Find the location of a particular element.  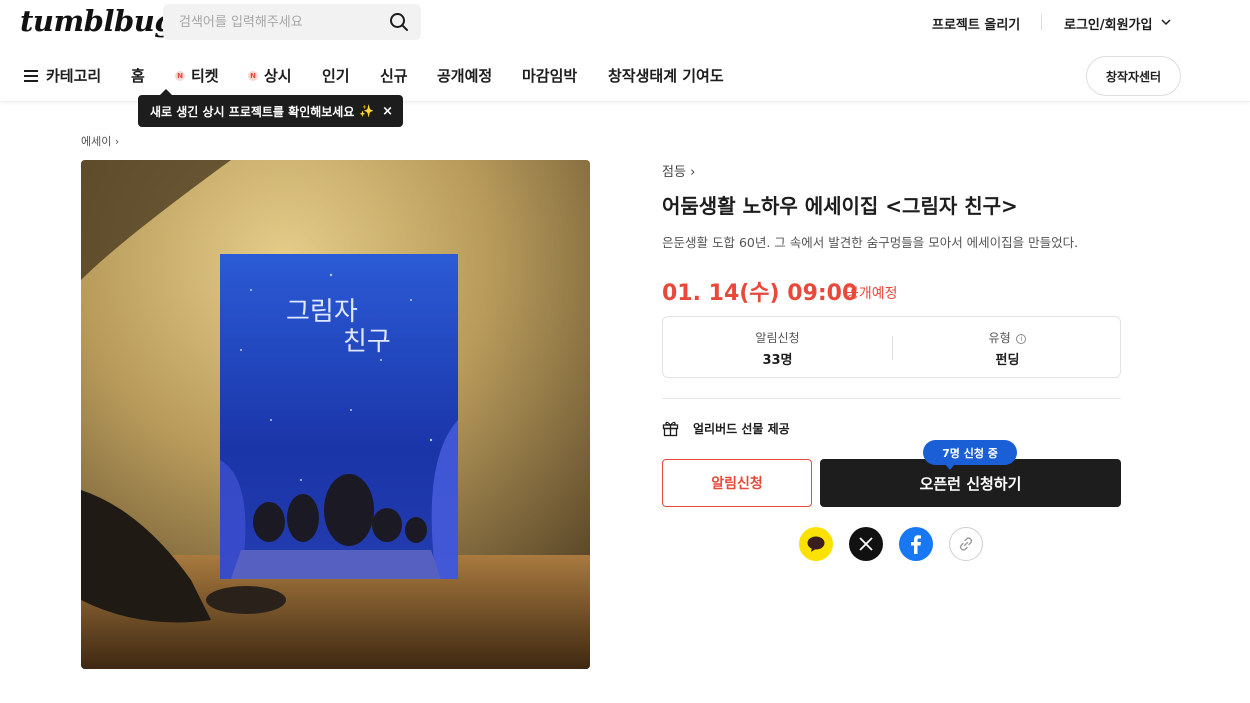

nav-closing: 마감임박 is located at coordinates (549, 75).